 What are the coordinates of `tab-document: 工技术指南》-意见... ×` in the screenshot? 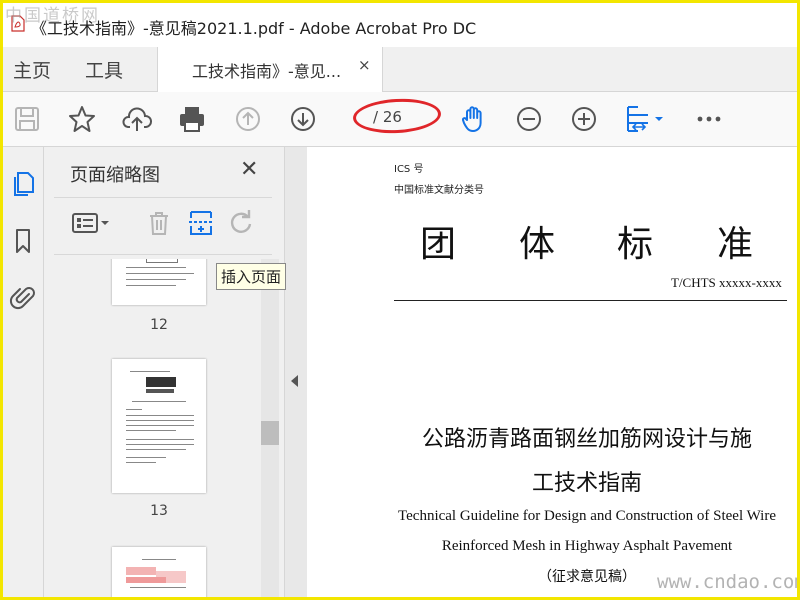 It's located at (270, 69).